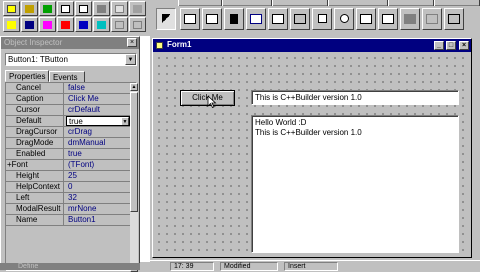 The height and width of the screenshot is (272, 480). Describe the element at coordinates (35, 99) in the screenshot. I see `property-name: Caption` at that location.